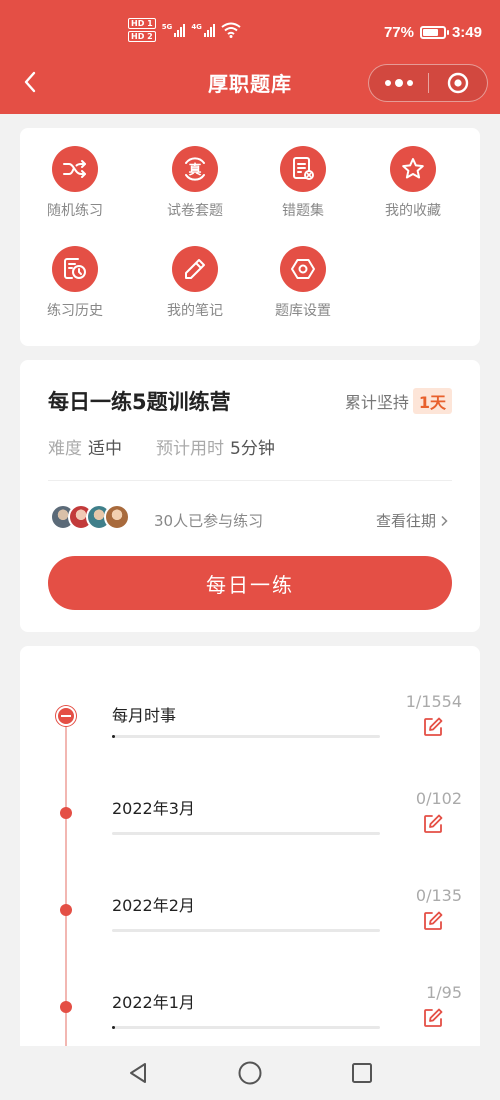  Describe the element at coordinates (438, 895) in the screenshot. I see `category-count: 0/135` at that location.